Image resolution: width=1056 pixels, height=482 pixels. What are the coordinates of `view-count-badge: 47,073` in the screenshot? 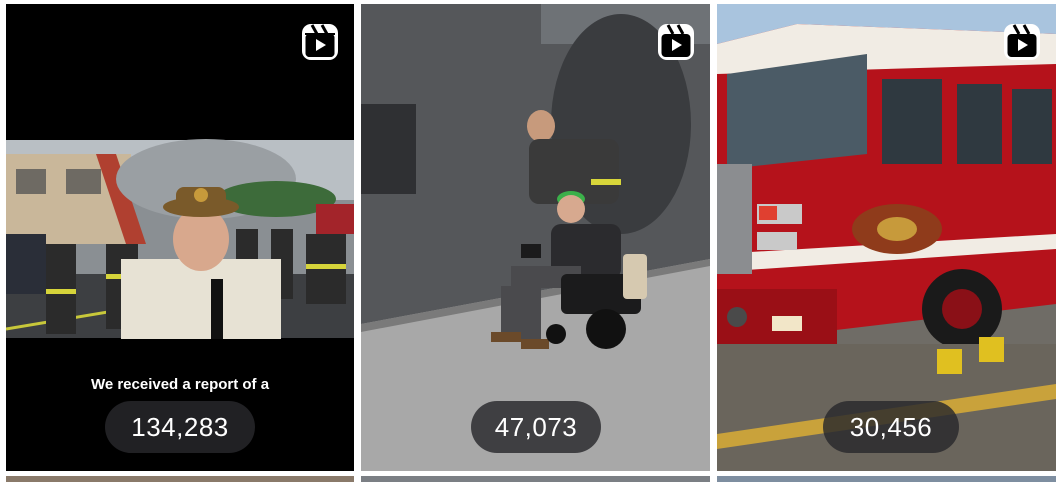 It's located at (536, 427).